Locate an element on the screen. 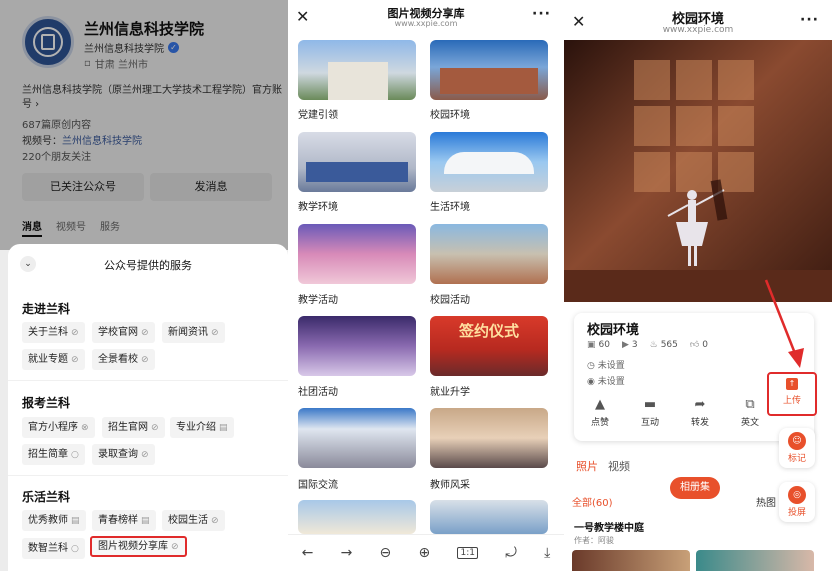 The image size is (832, 571). album-header: ✕ 校园环境 www.xxpie.com ··· is located at coordinates (698, 20).